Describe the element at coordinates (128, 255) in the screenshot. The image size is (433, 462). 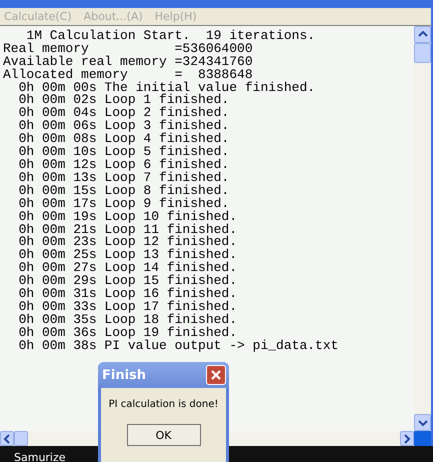
I see `output-line: 0h 00m 25s Loop 13 finished.` at that location.